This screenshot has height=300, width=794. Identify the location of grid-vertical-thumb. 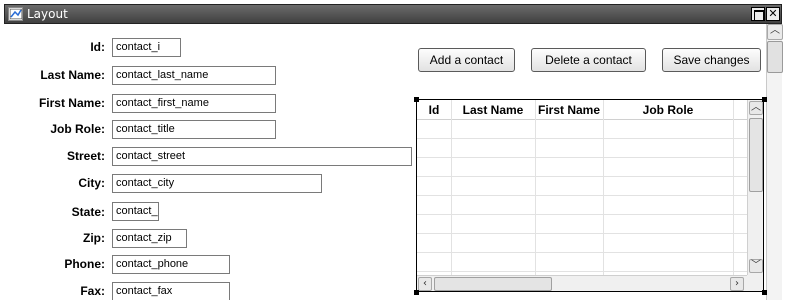
(756, 155).